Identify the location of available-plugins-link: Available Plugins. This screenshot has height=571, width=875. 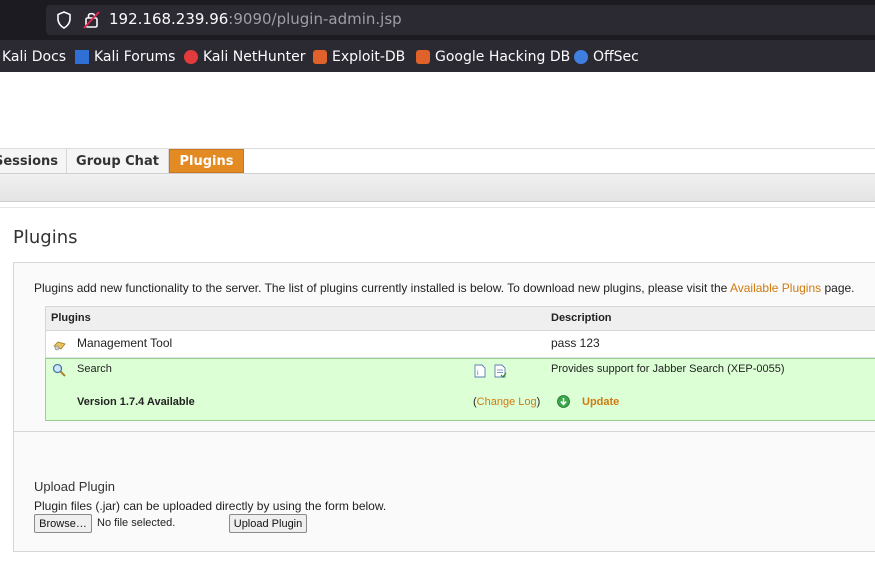
(775, 288).